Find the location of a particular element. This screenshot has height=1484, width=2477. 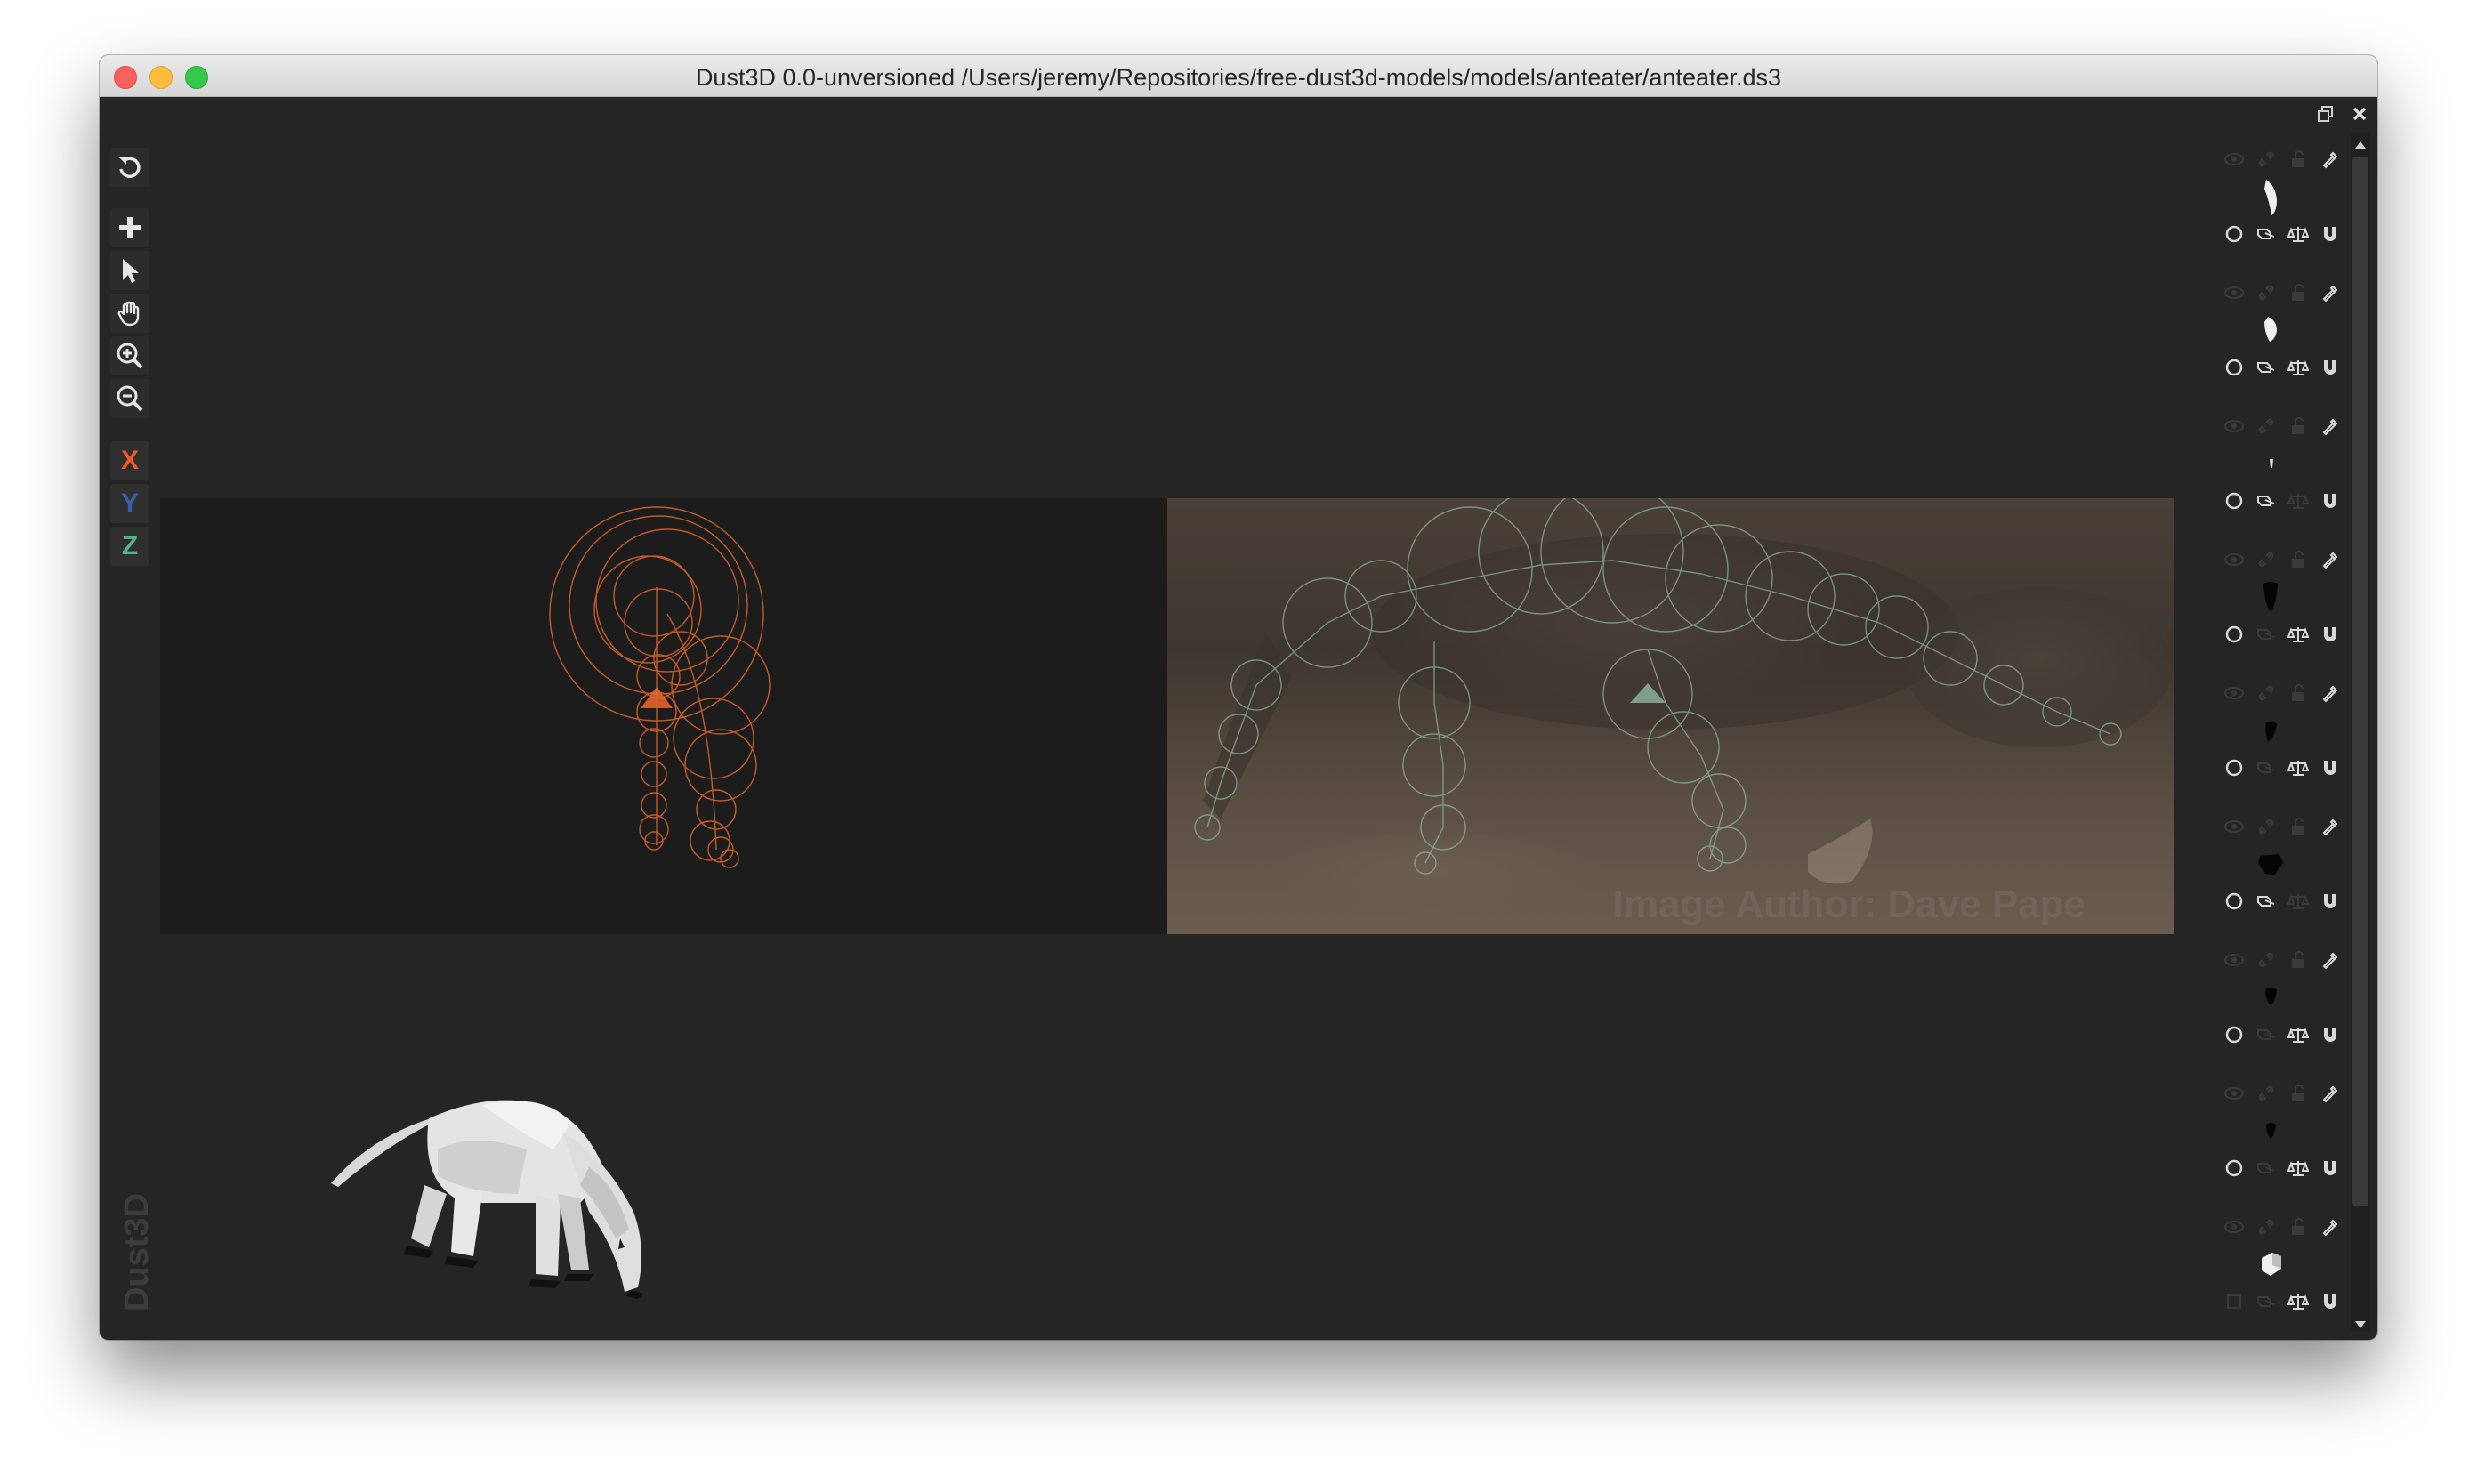

anteater-model-render is located at coordinates (518, 1189).